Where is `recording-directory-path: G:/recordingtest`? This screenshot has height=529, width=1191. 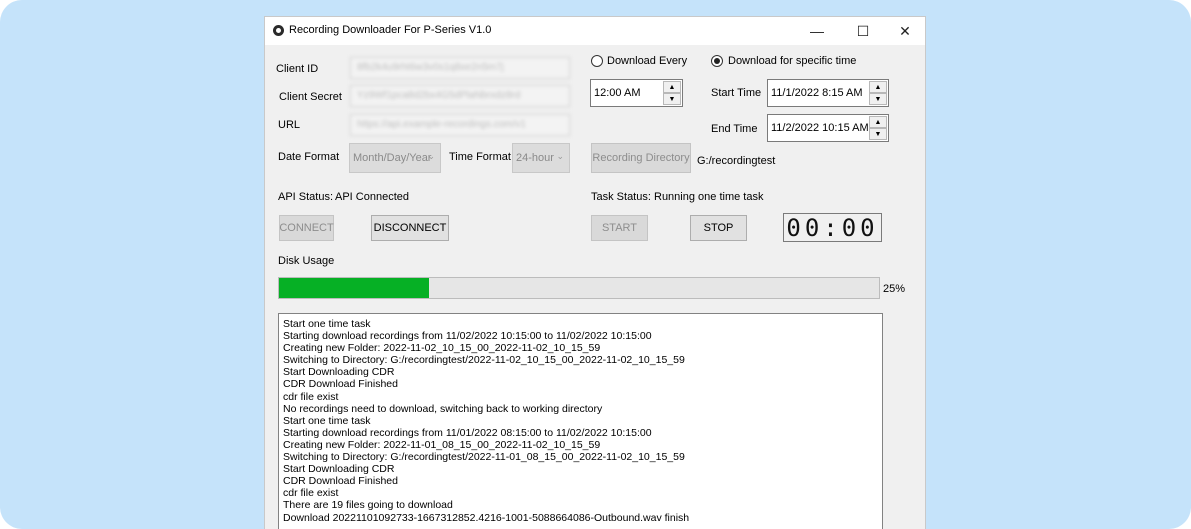
recording-directory-path: G:/recordingtest is located at coordinates (736, 161).